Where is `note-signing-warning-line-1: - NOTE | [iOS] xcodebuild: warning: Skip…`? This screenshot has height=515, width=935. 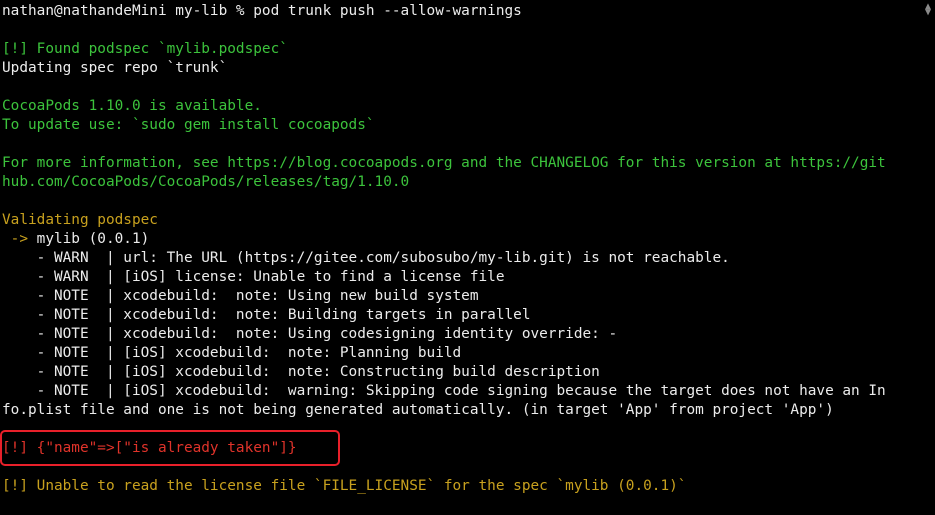 note-signing-warning-line-1: - NOTE | [iOS] xcodebuild: warning: Skip… is located at coordinates (444, 391).